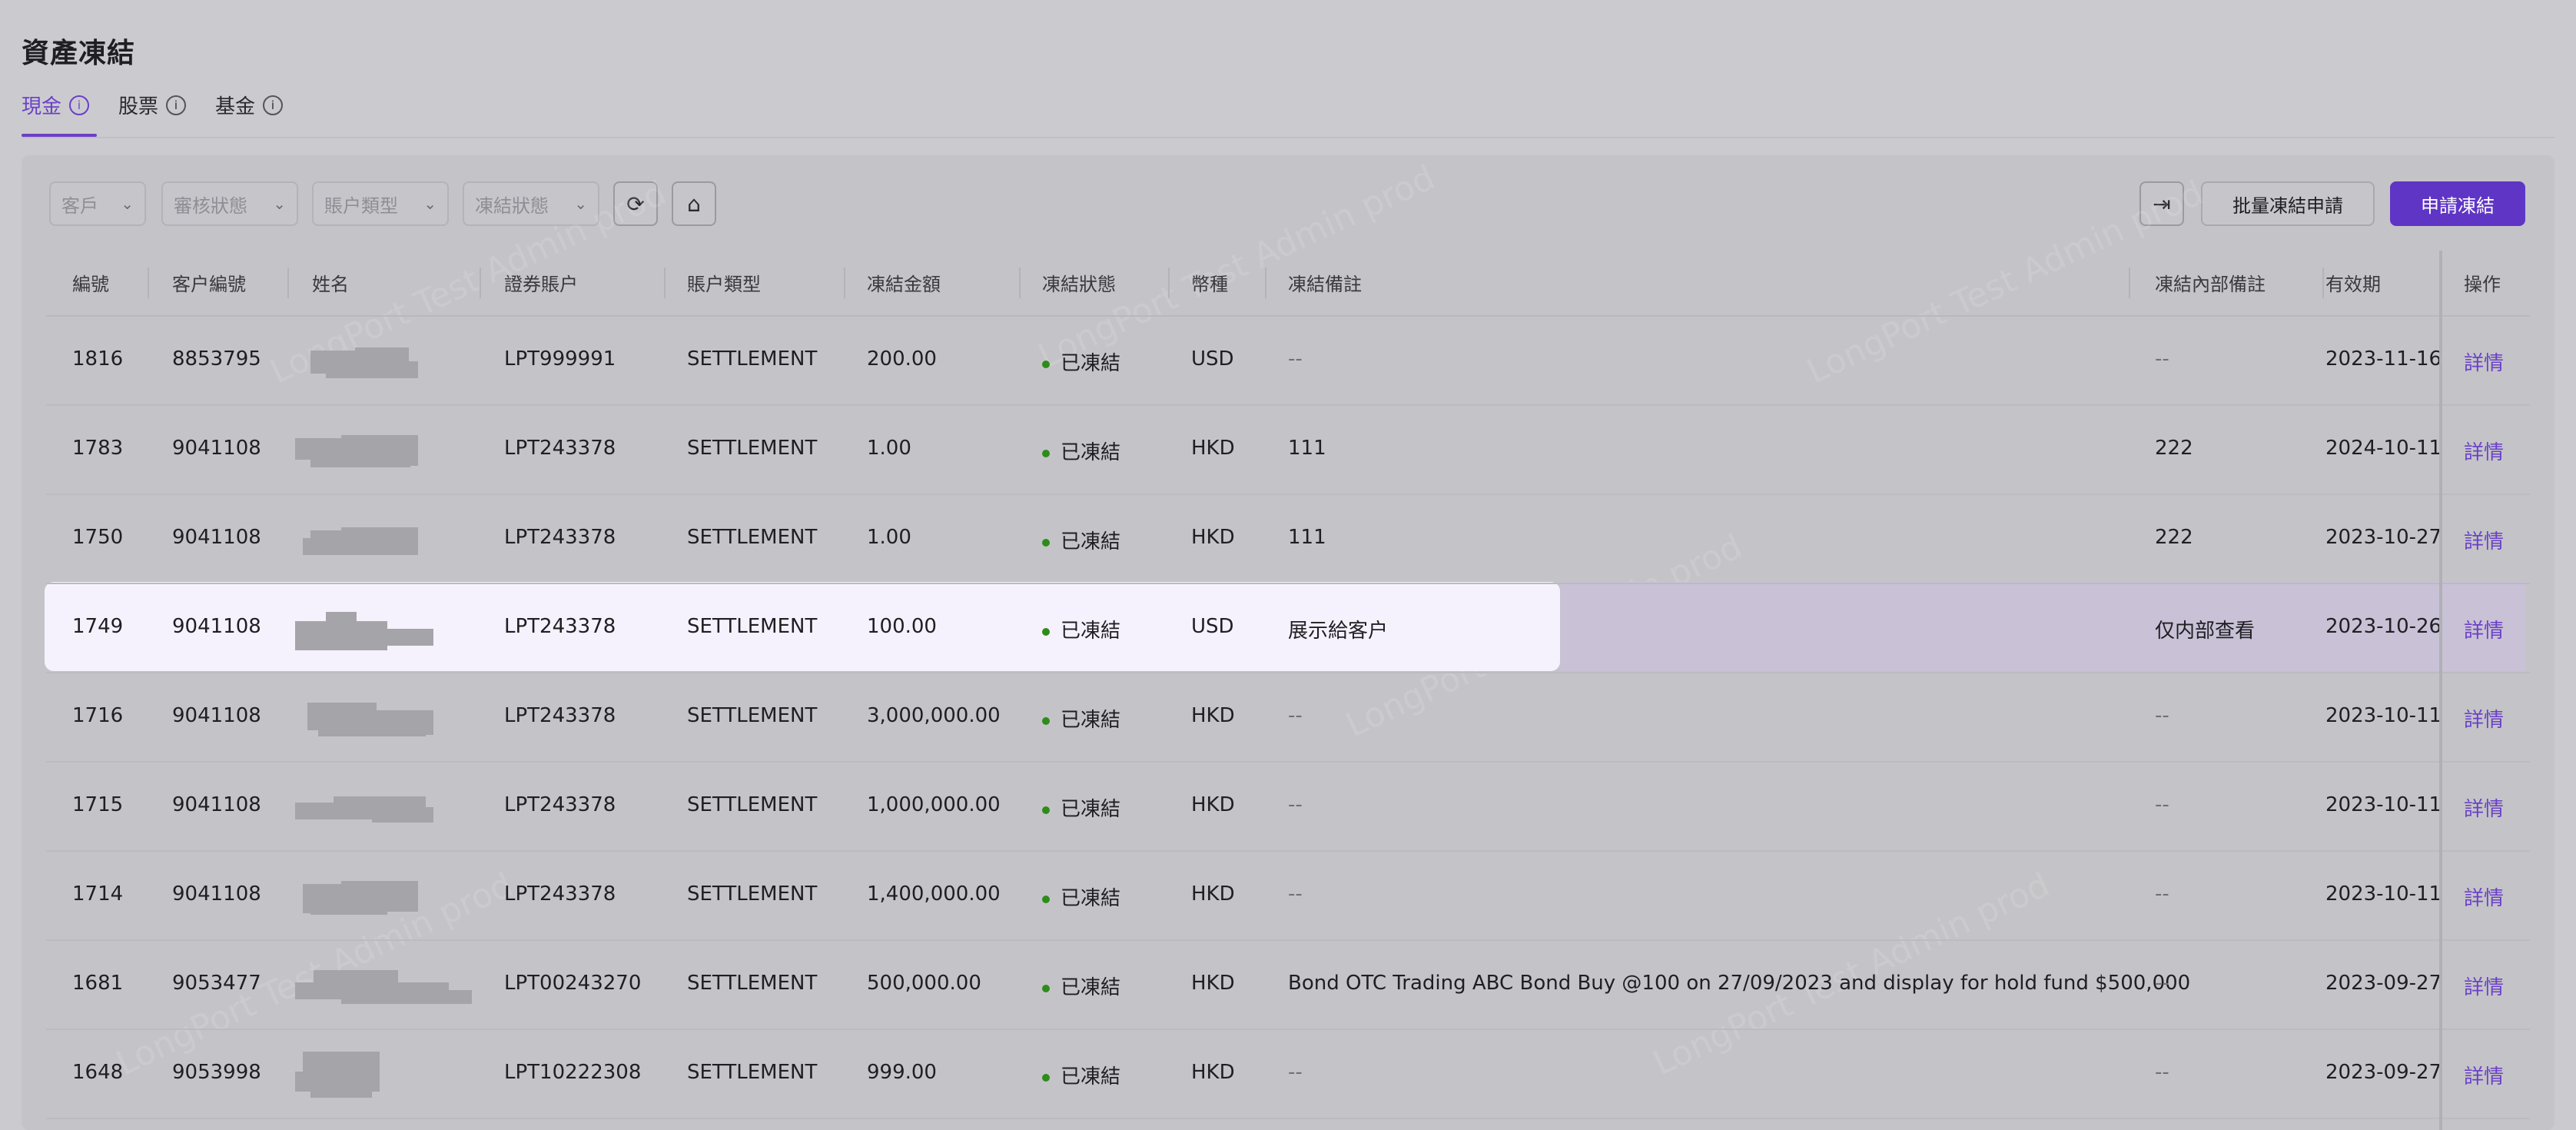 This screenshot has height=1130, width=2576. Describe the element at coordinates (98, 537) in the screenshot. I see `cell-id: 1750` at that location.